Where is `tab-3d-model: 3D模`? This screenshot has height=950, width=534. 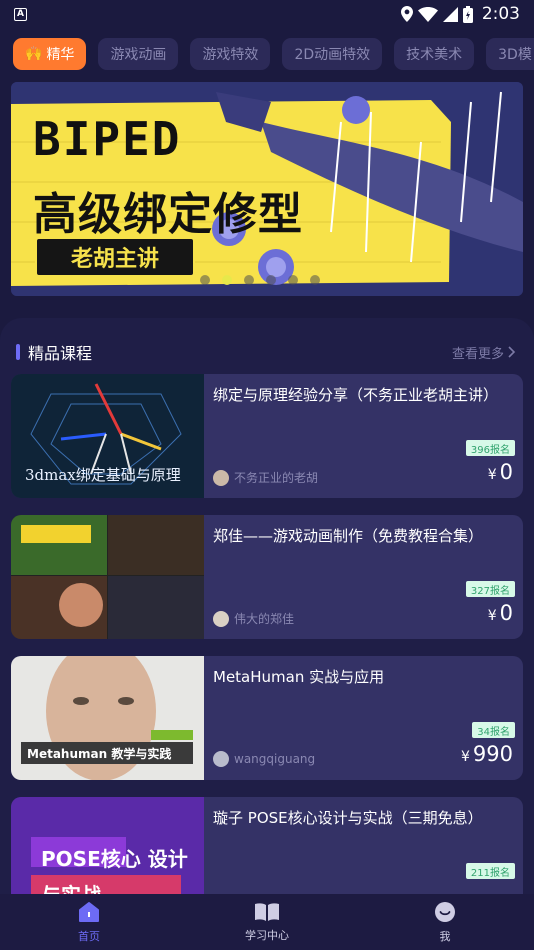 tab-3d-model: 3D模 is located at coordinates (510, 54).